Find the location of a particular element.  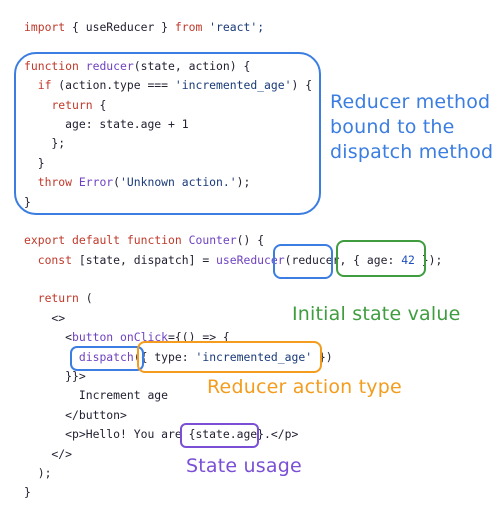

code-token: </button> is located at coordinates (75, 414).